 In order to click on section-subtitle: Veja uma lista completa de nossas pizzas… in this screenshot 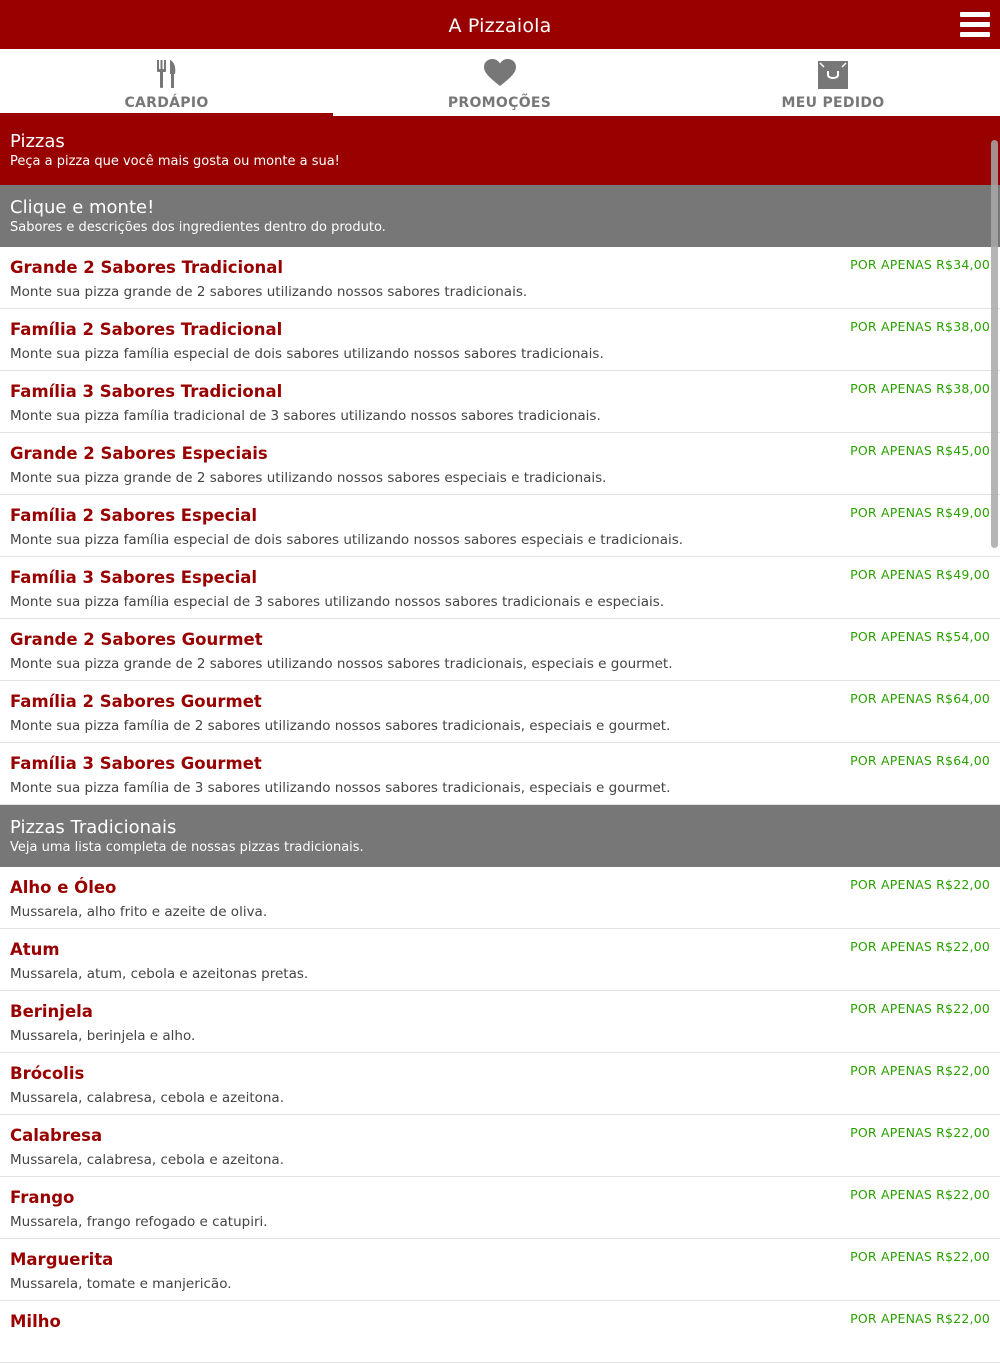, I will do `click(187, 847)`.